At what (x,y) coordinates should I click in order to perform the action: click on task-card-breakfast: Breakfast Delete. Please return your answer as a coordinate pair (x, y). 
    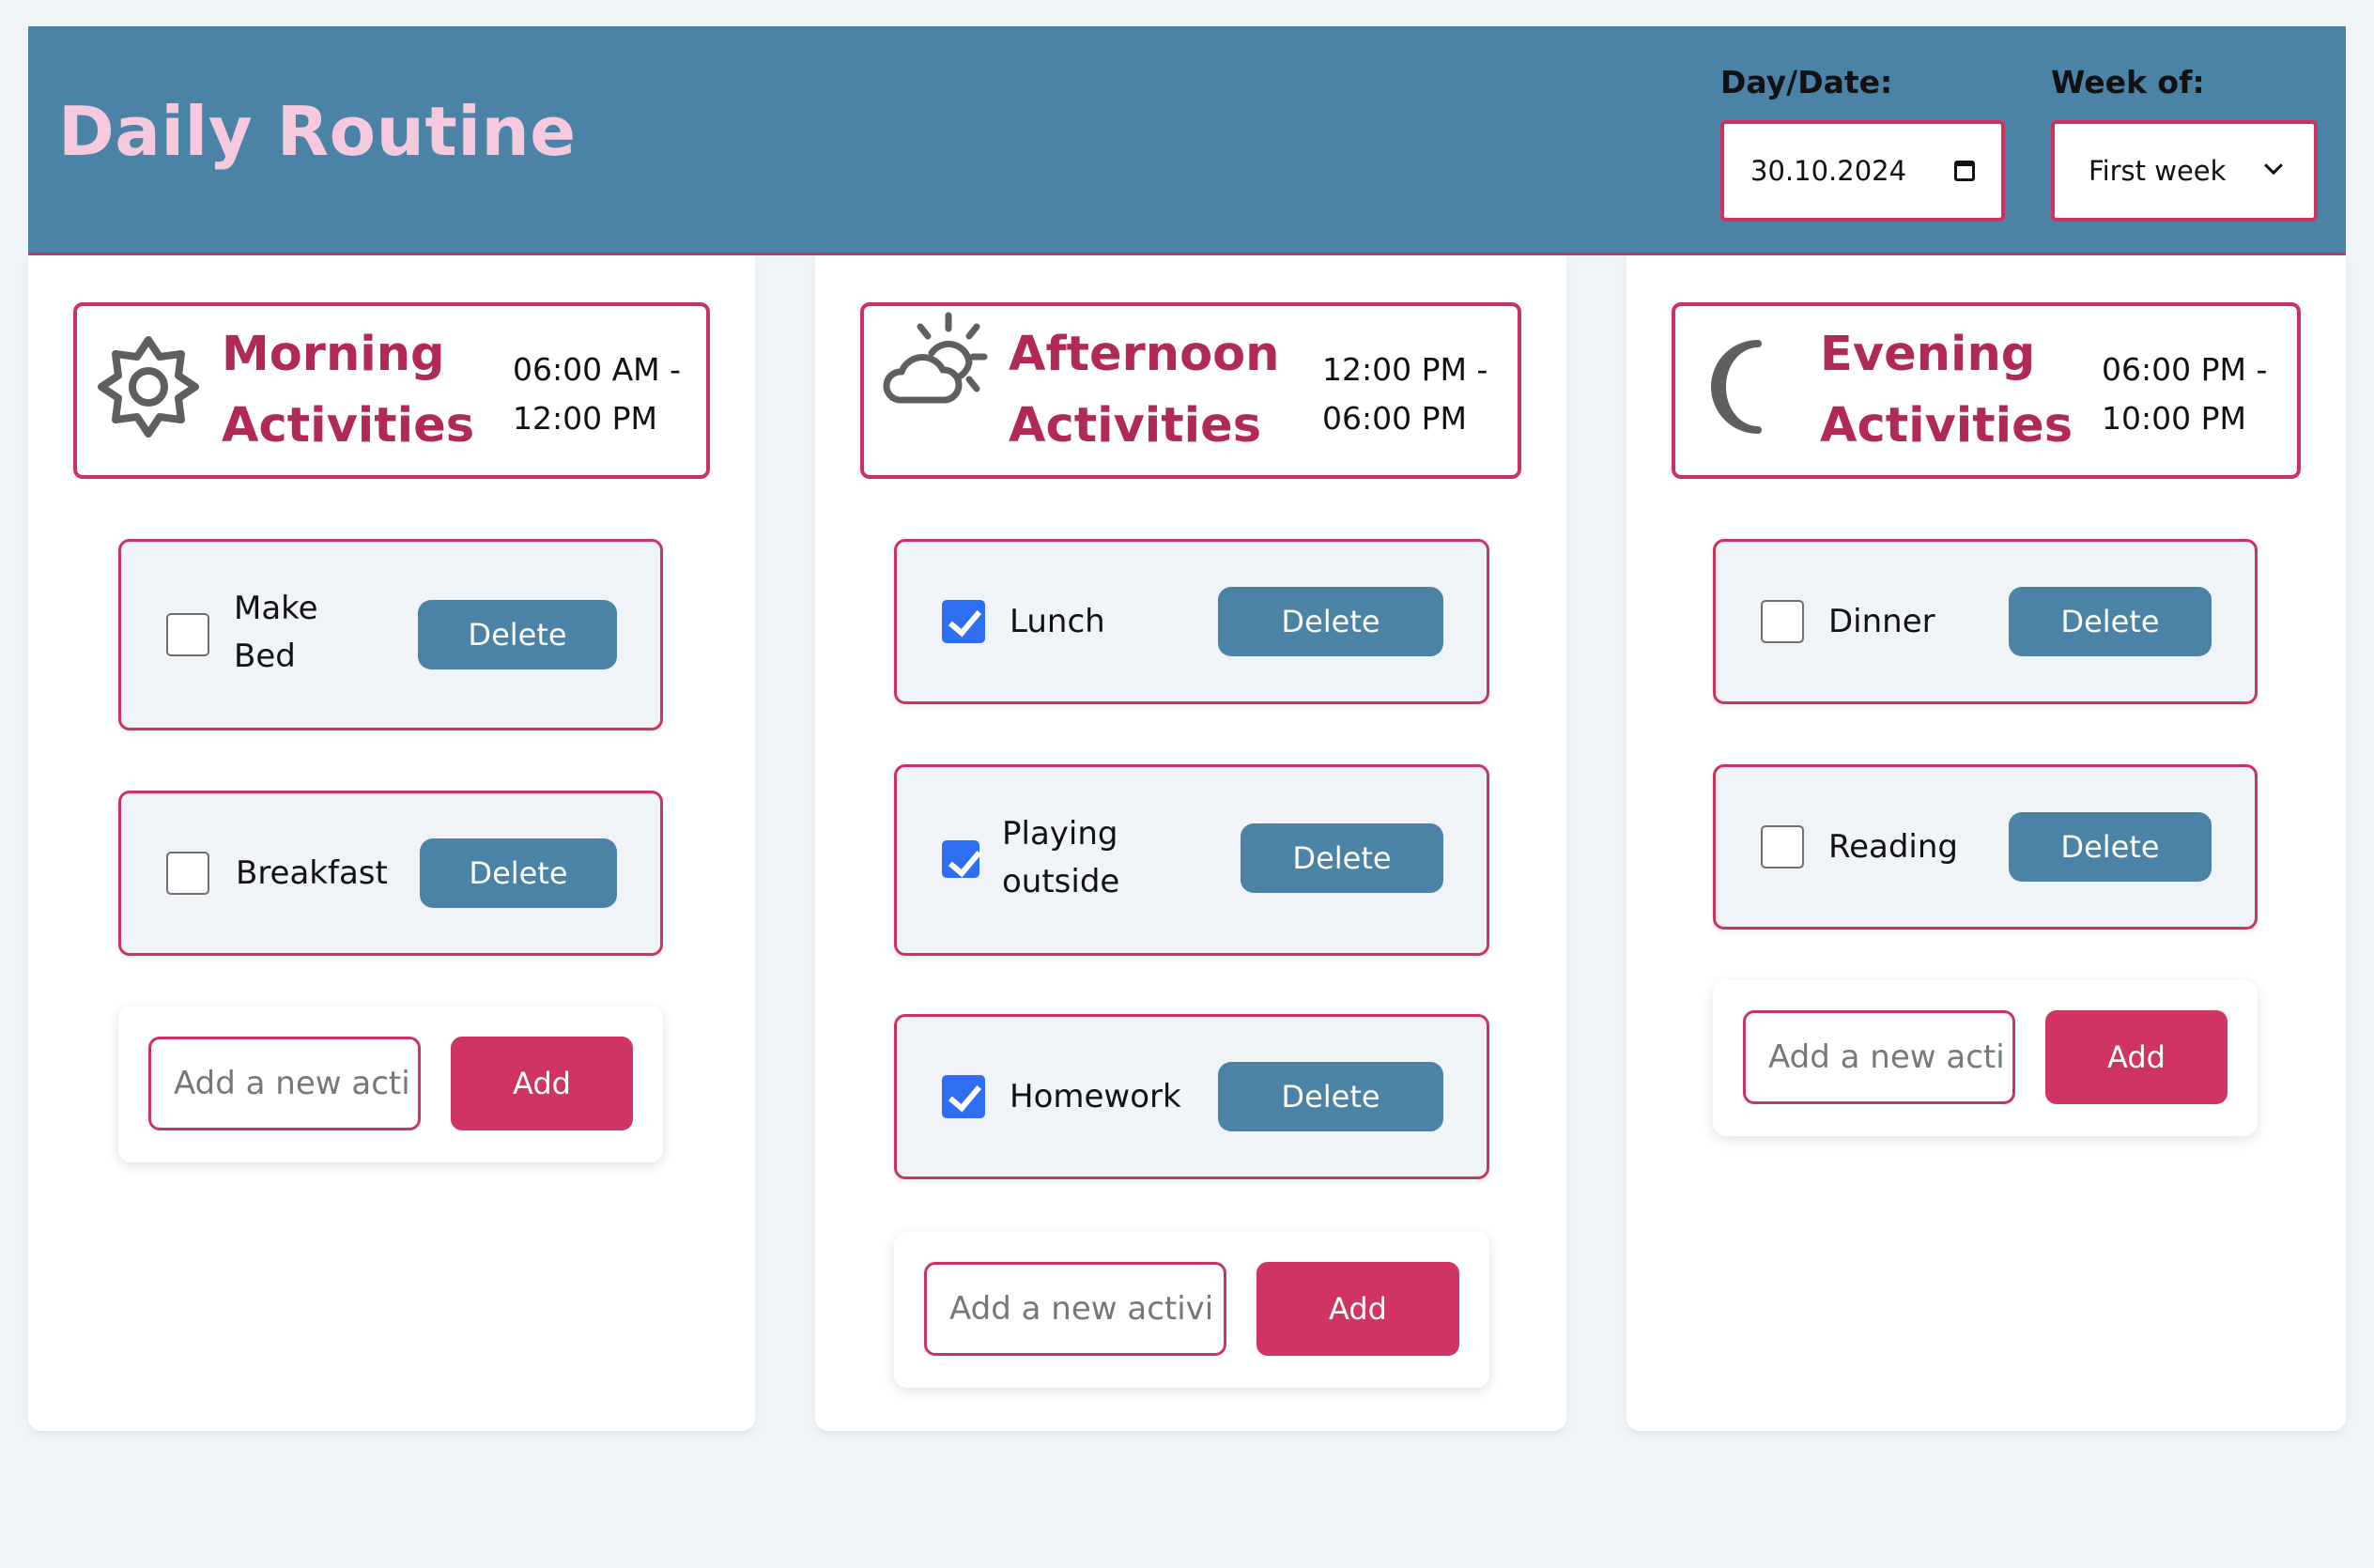
    Looking at the image, I should click on (390, 874).